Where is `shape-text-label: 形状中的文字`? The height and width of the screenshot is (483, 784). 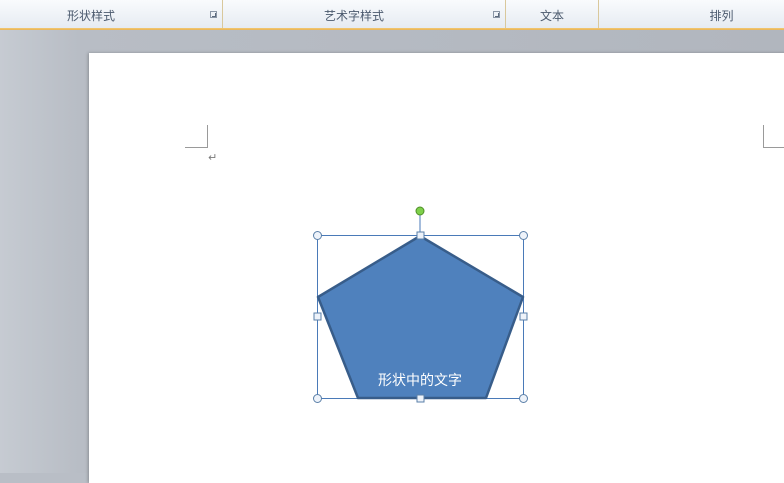
shape-text-label: 形状中的文字 is located at coordinates (420, 381).